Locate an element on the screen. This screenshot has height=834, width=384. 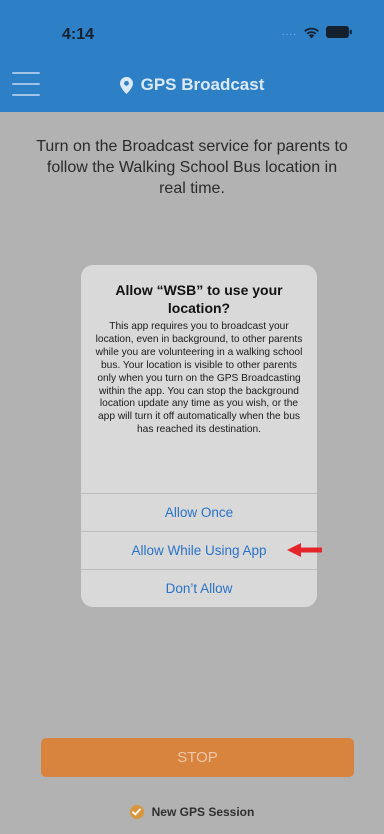
page-title: GPS Broadcast is located at coordinates (202, 84).